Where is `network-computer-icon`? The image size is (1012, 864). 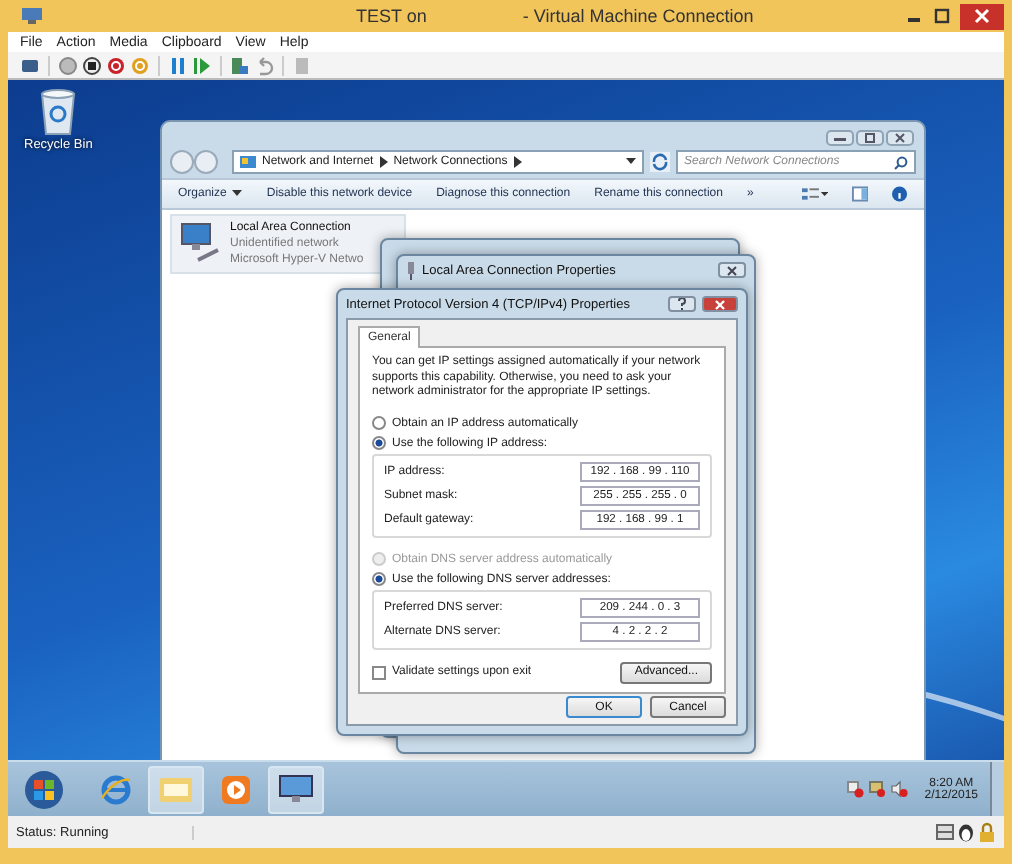
network-computer-icon is located at coordinates (200, 242).